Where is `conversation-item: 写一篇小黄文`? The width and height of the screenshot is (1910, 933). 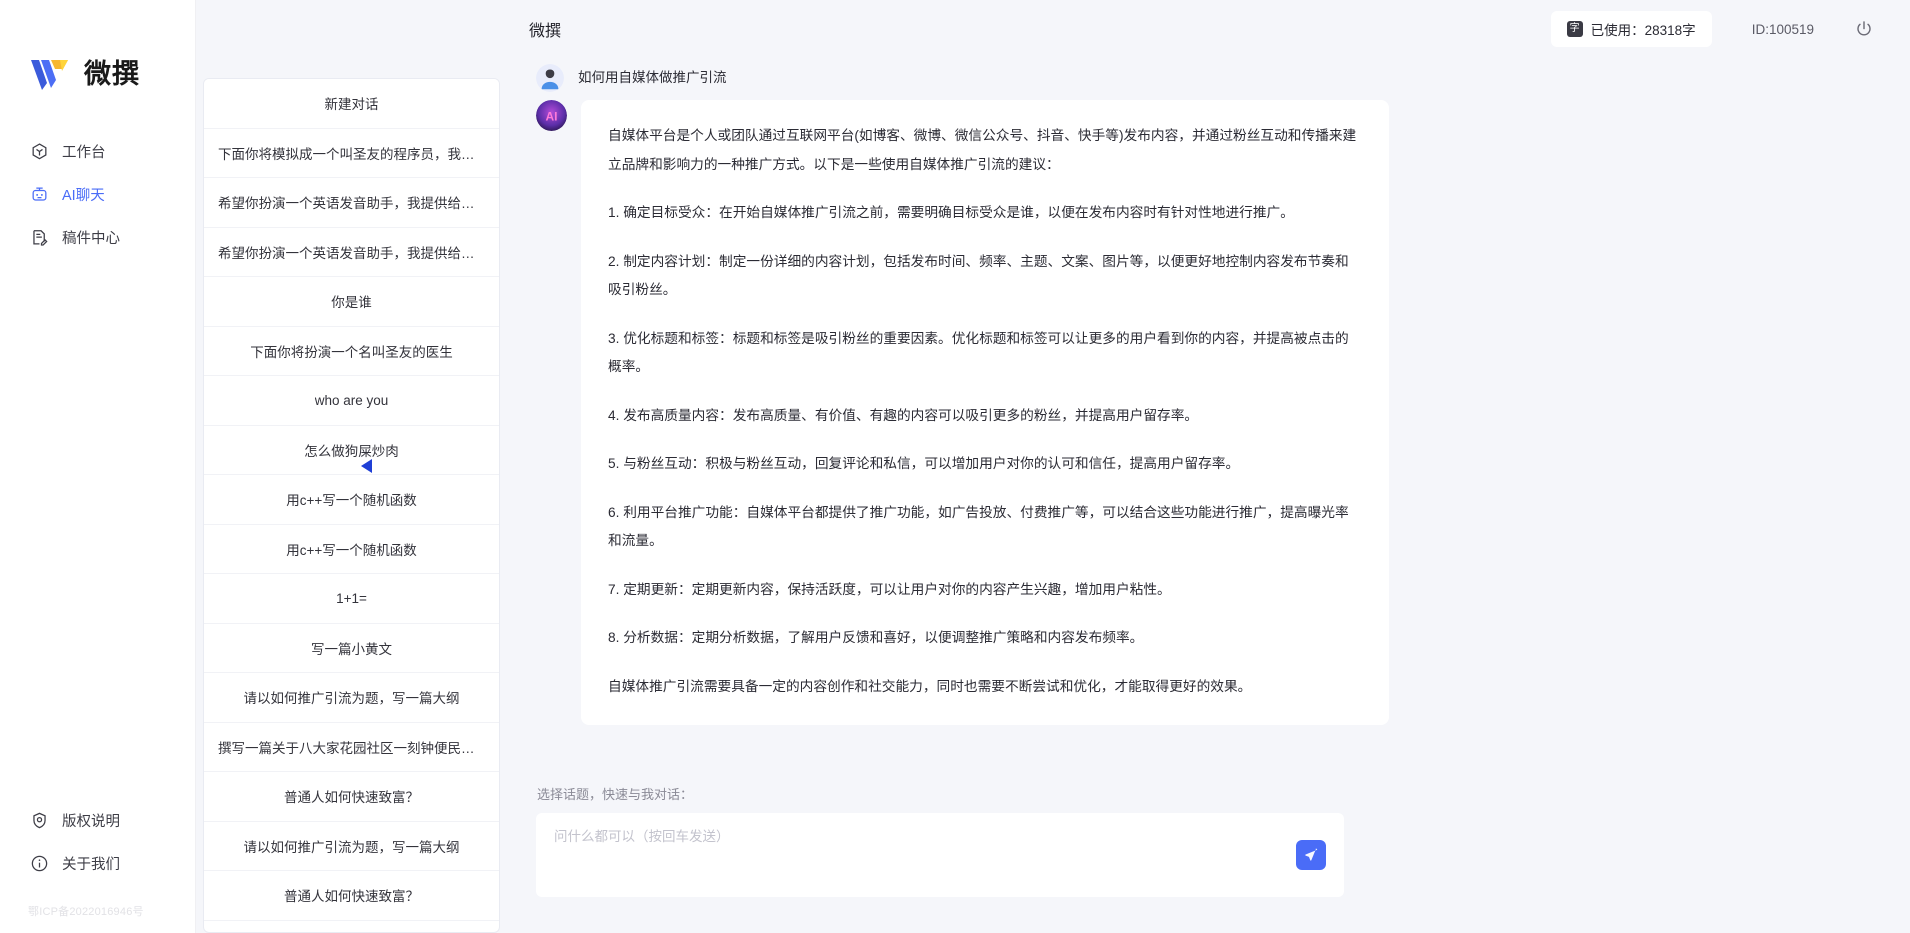 conversation-item: 写一篇小黄文 is located at coordinates (351, 648).